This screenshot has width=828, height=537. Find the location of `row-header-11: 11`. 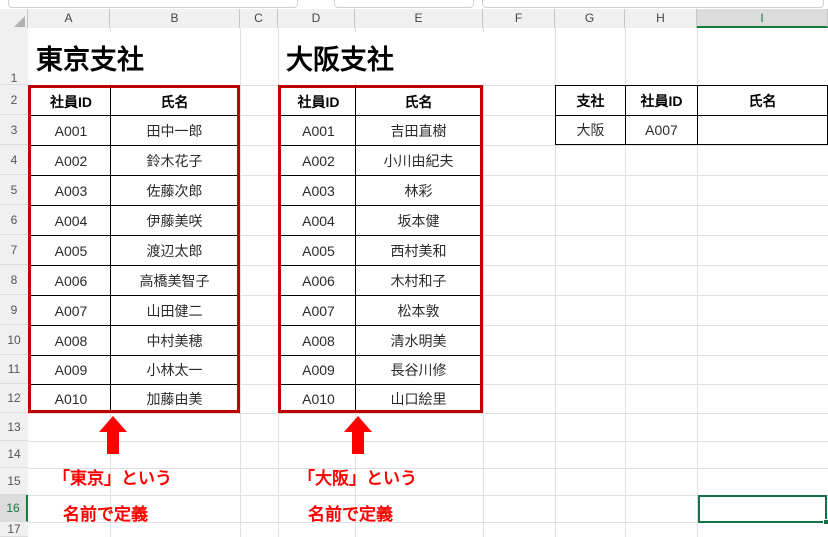

row-header-11: 11 is located at coordinates (14, 369).